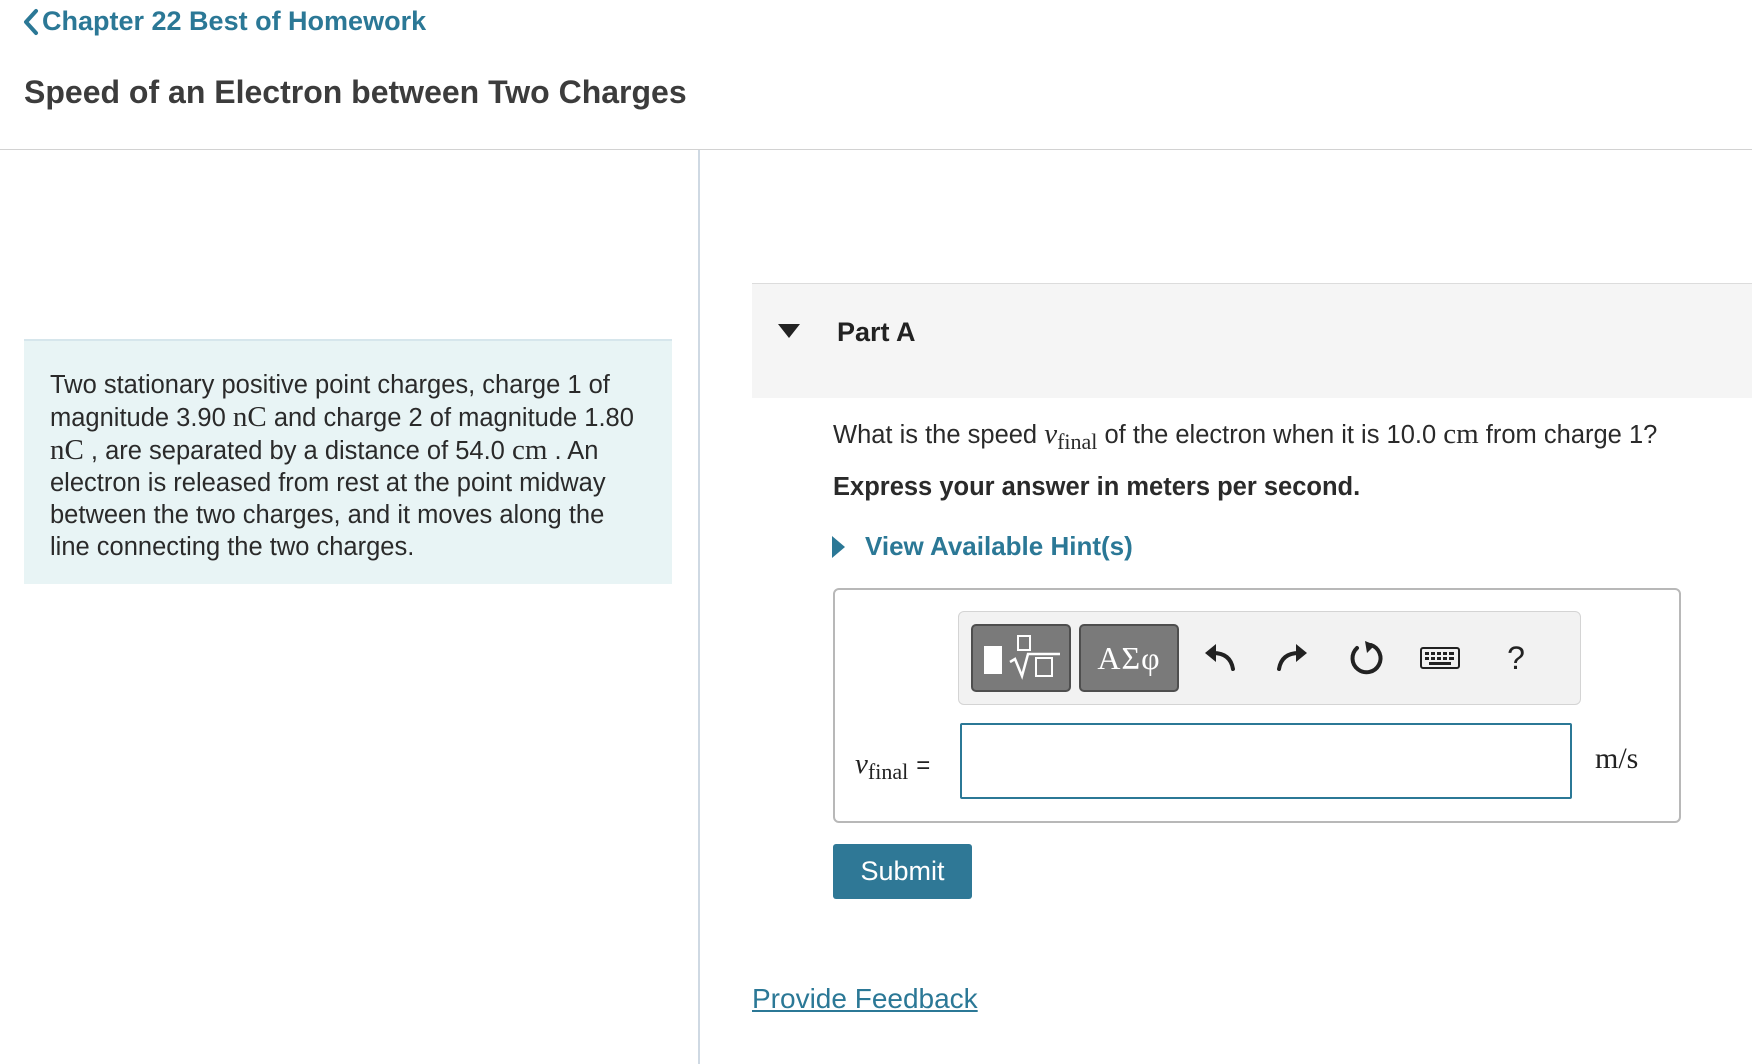  What do you see at coordinates (1266, 761) in the screenshot?
I see `answer-input` at bounding box center [1266, 761].